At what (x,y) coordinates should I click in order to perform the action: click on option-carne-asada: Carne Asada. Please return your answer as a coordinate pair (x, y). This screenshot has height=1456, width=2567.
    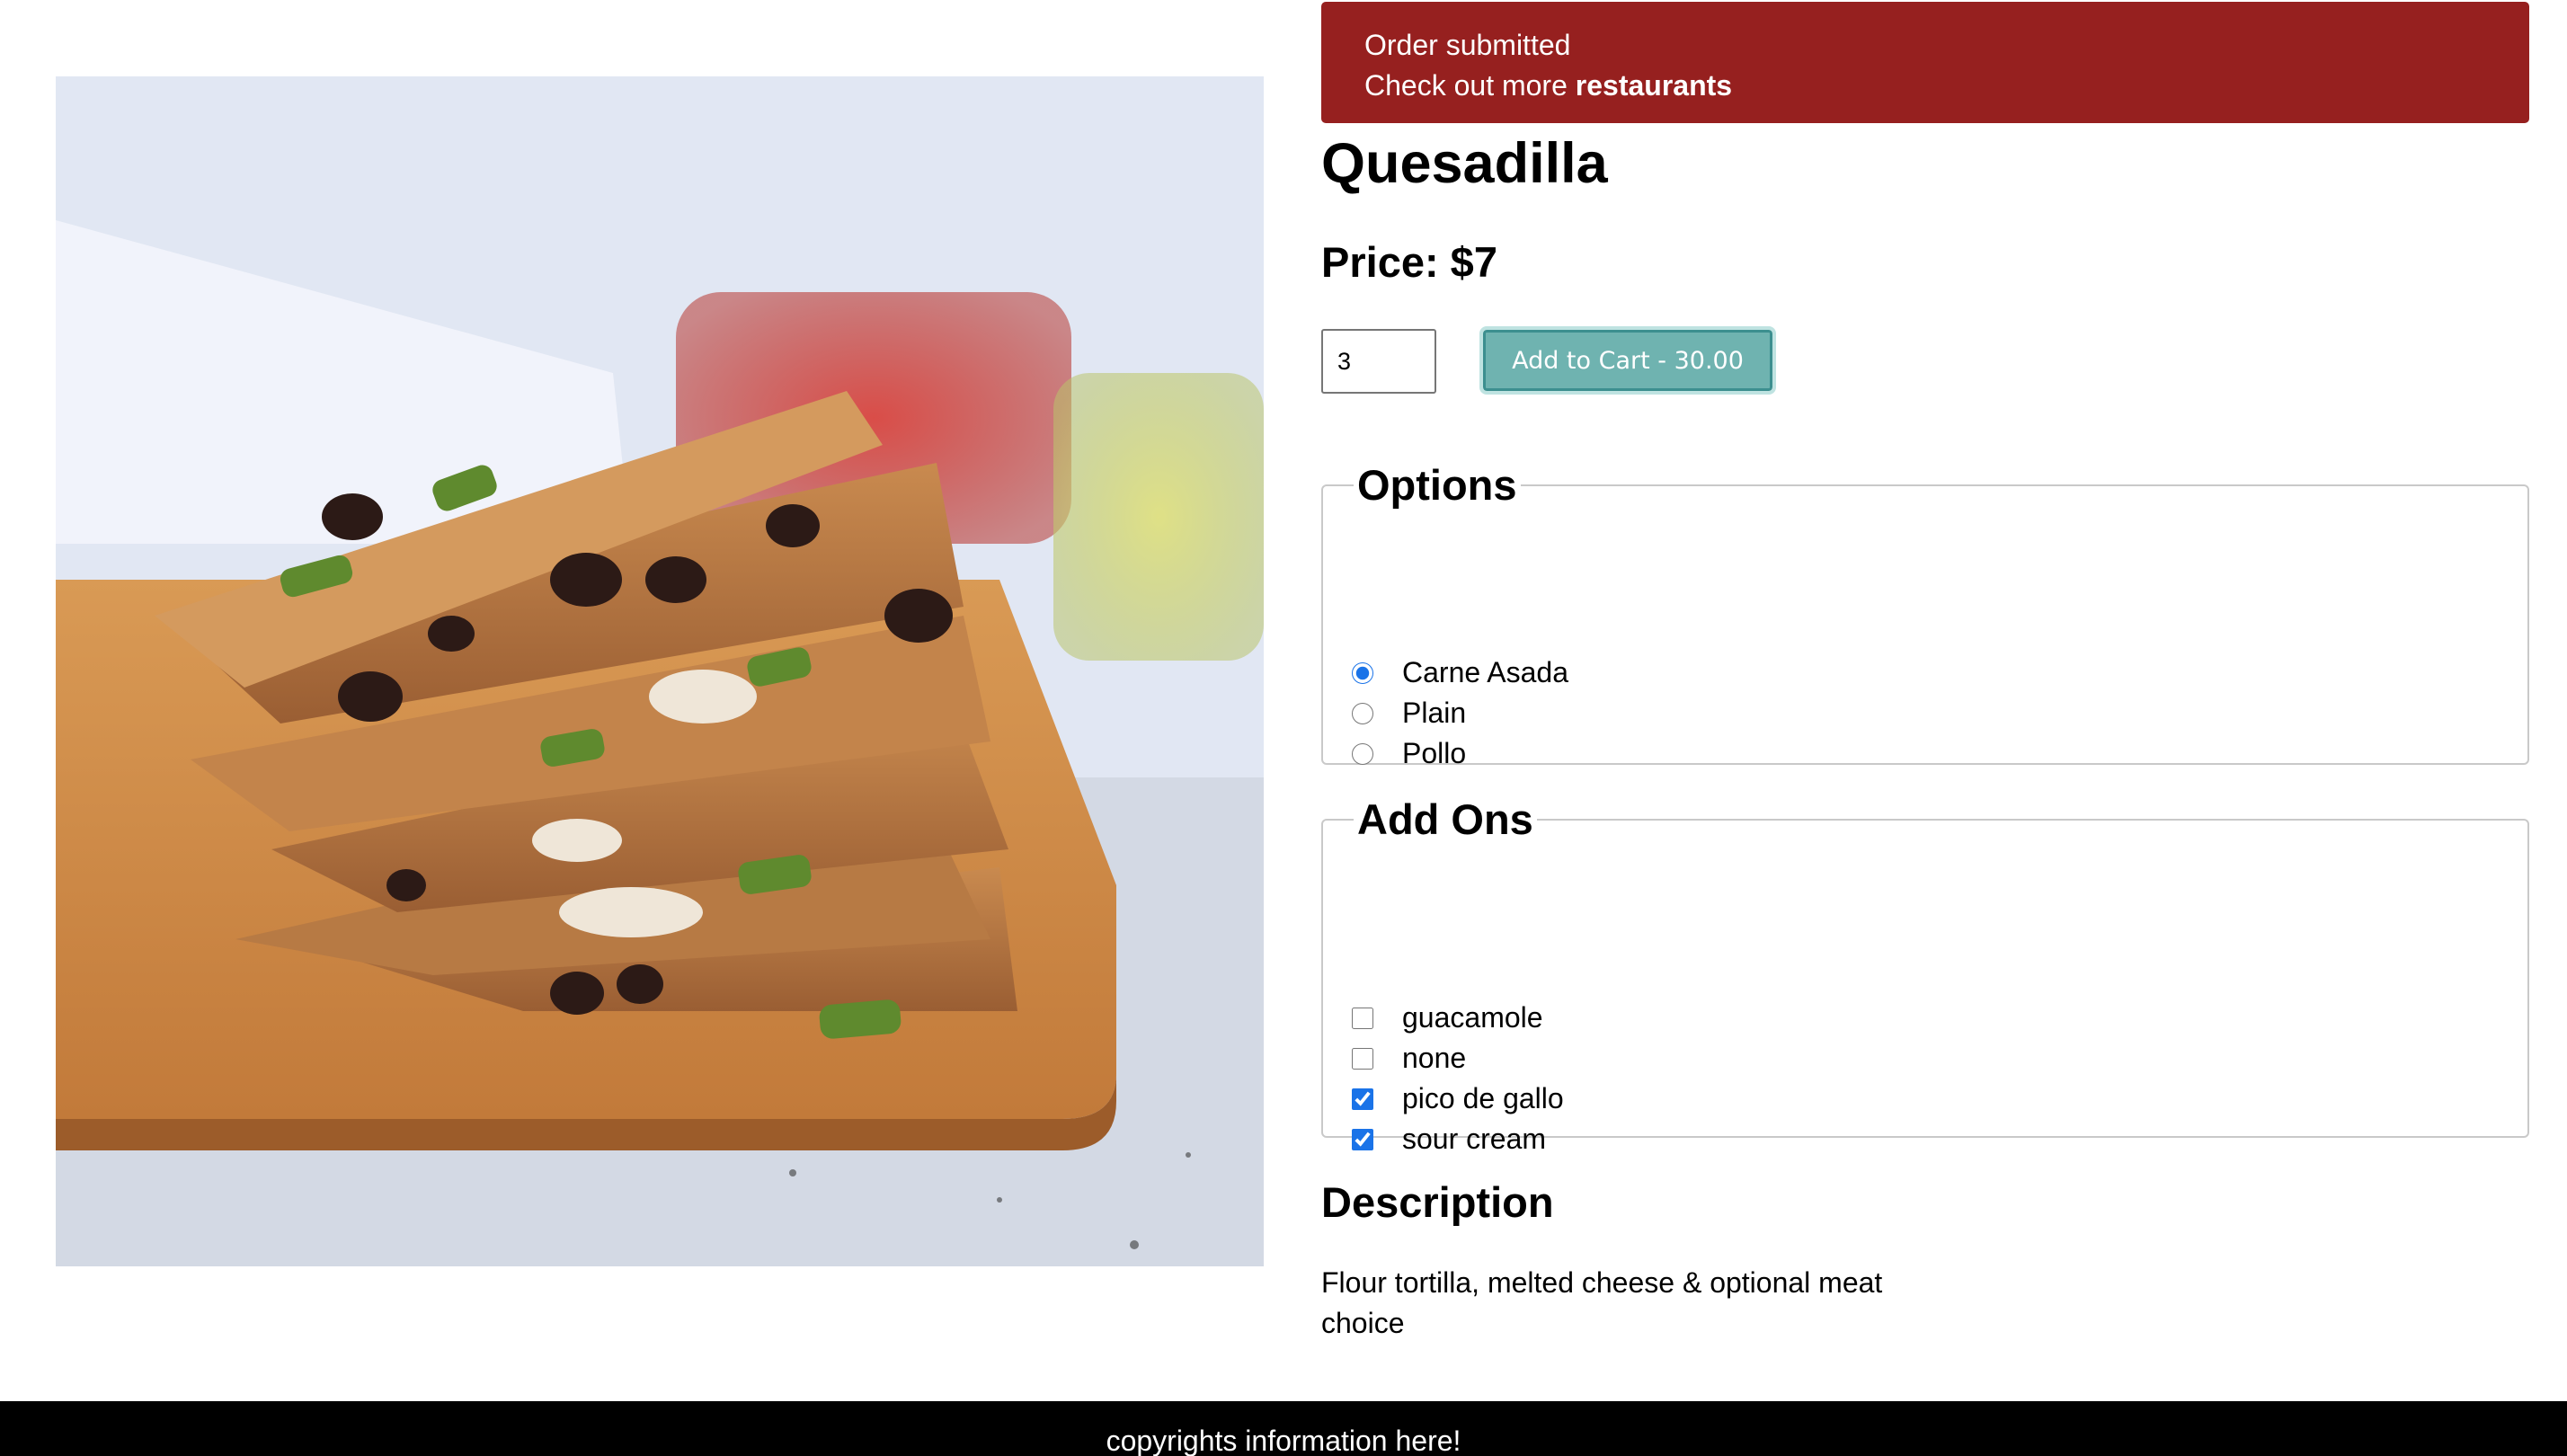
    Looking at the image, I should click on (1460, 673).